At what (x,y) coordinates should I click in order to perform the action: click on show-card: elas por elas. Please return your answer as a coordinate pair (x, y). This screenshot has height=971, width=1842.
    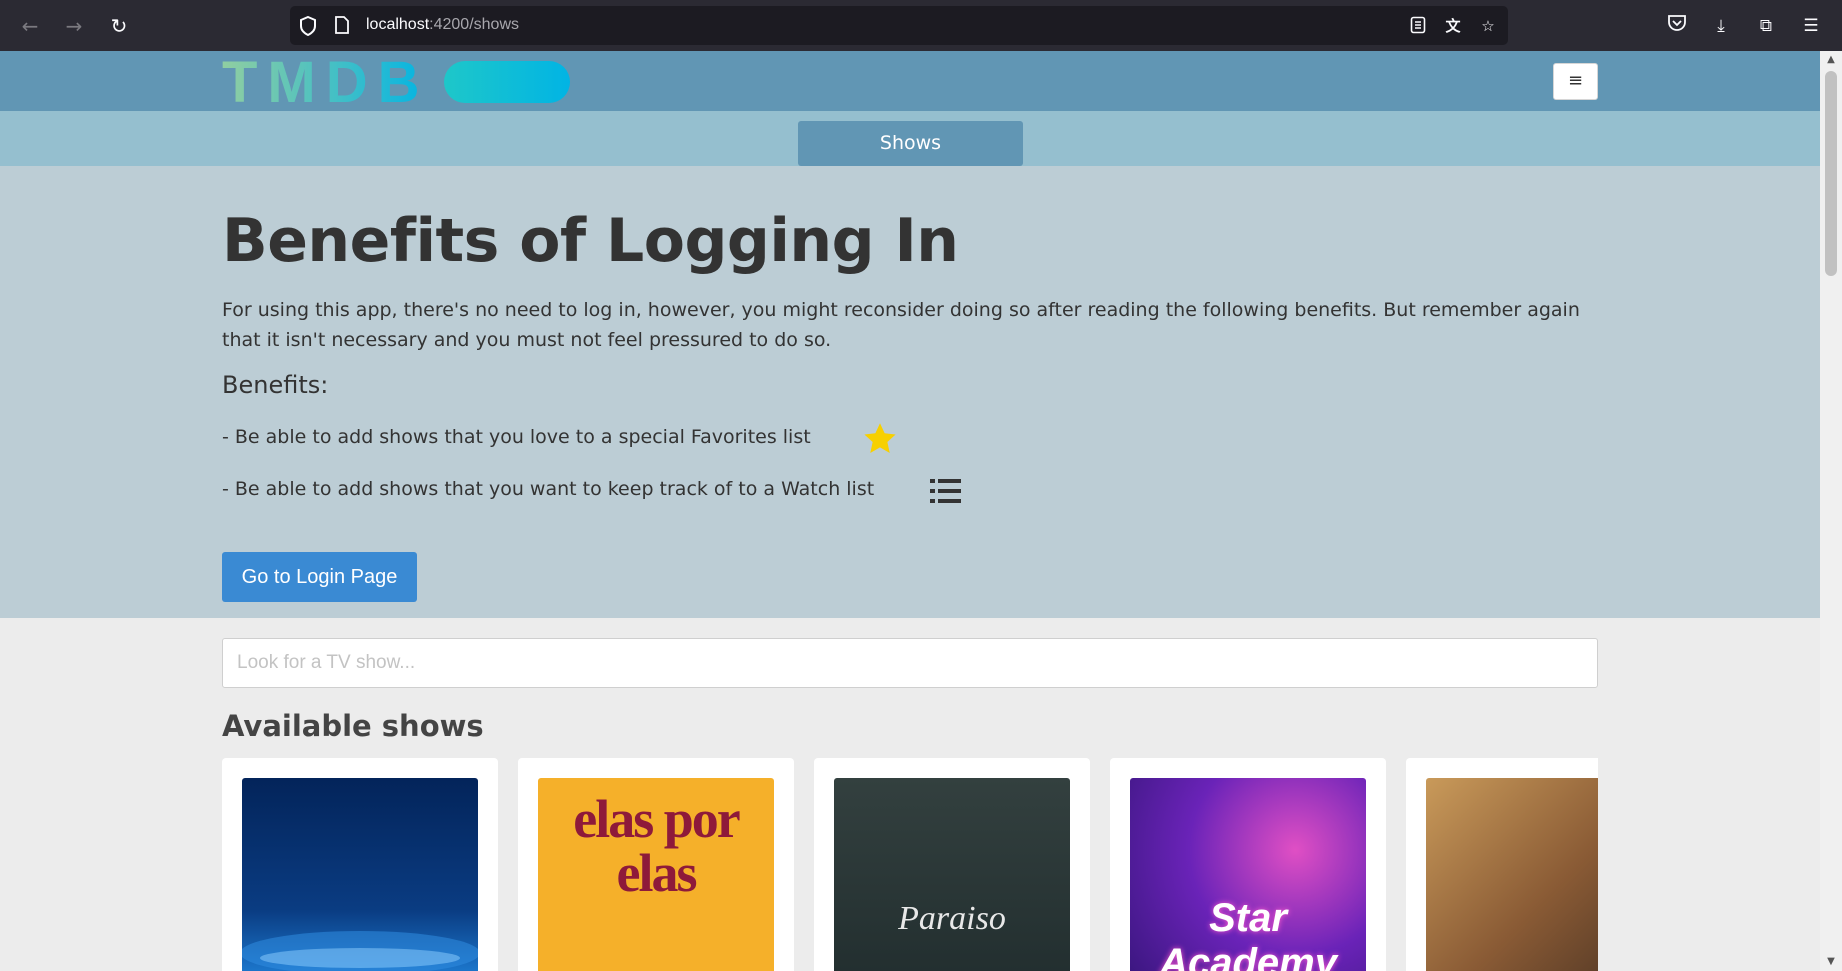
    Looking at the image, I should click on (656, 864).